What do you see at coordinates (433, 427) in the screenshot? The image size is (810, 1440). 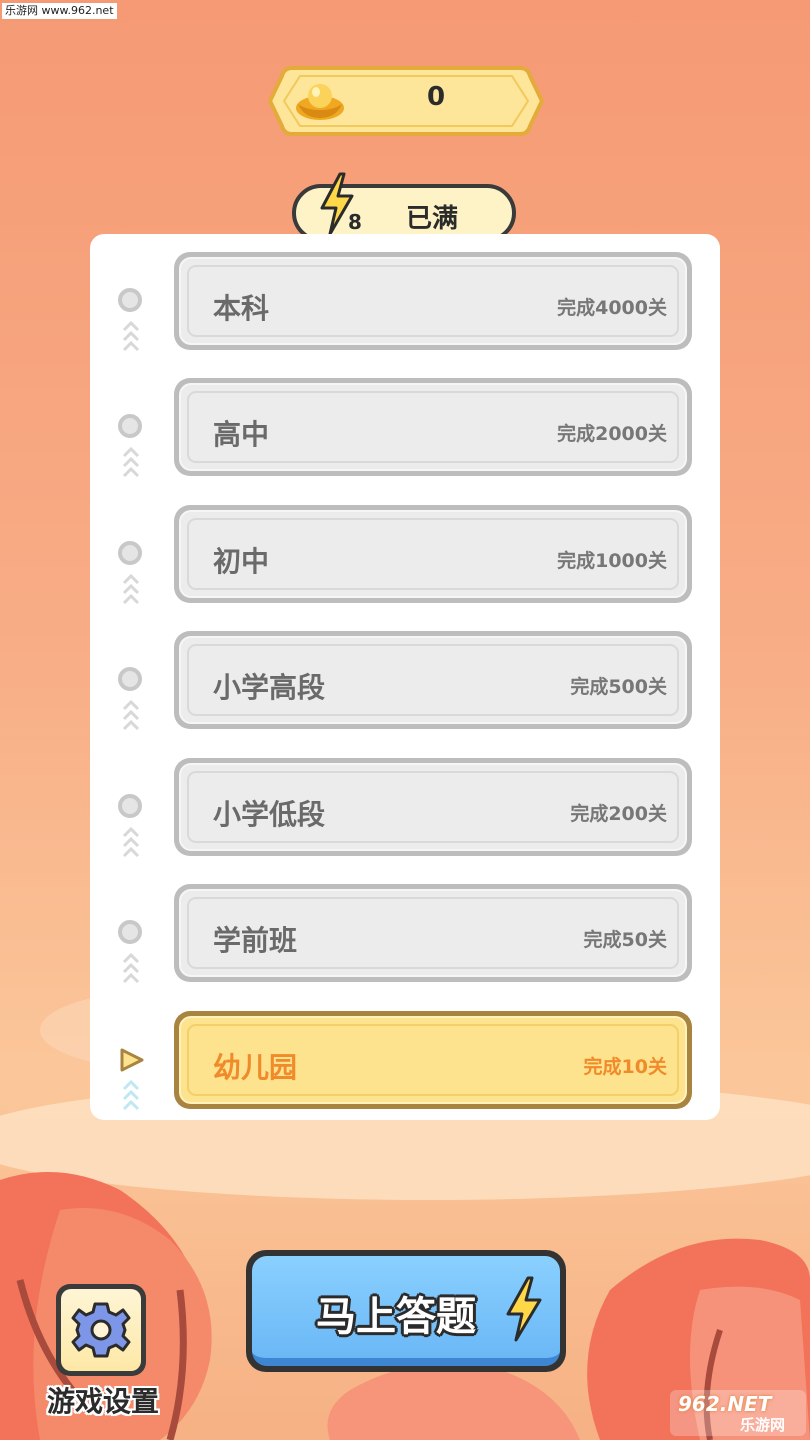 I see `level-card: 高中 完成2000关` at bounding box center [433, 427].